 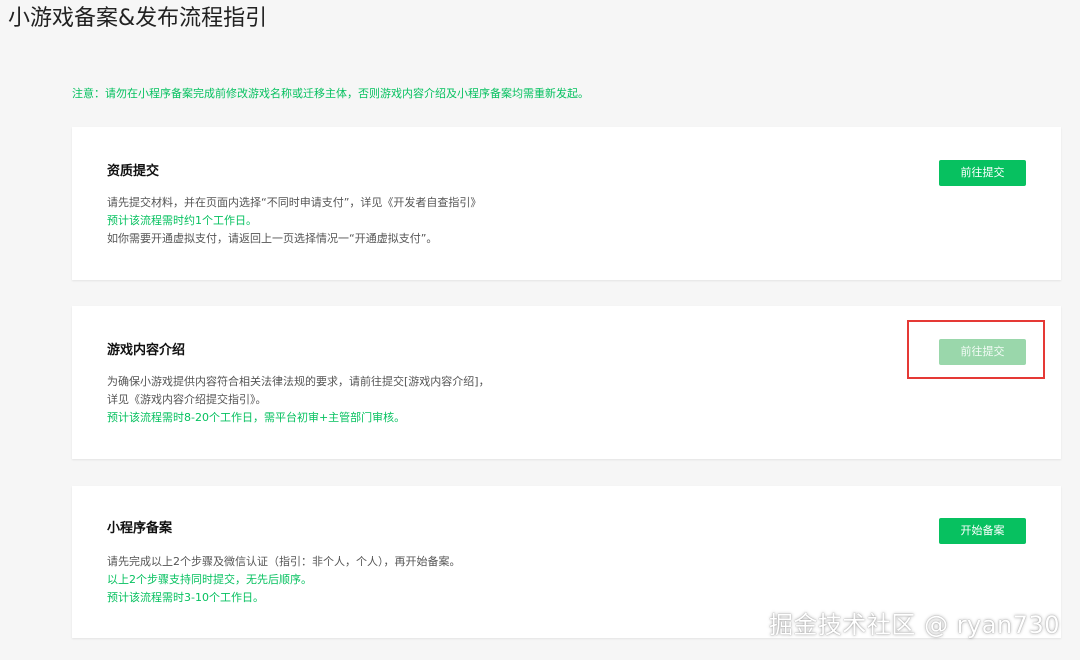 I want to click on submit-game-content-button: 前往提交, so click(x=982, y=352).